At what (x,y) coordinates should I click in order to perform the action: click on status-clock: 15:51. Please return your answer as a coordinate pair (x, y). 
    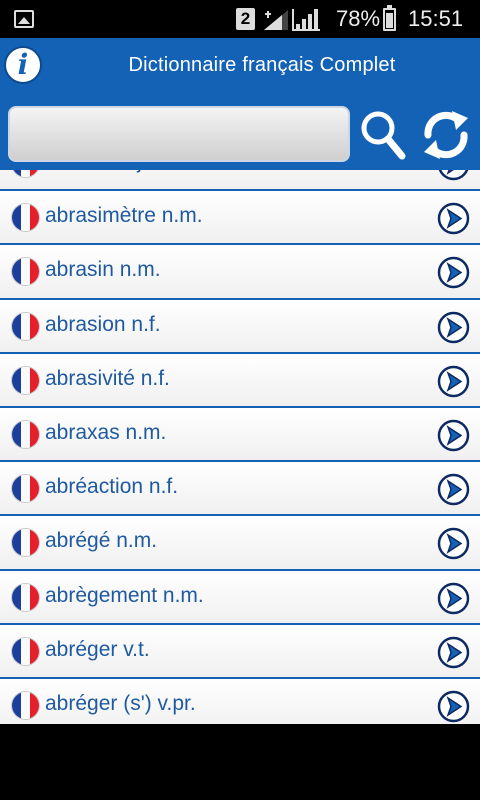
    Looking at the image, I should click on (436, 18).